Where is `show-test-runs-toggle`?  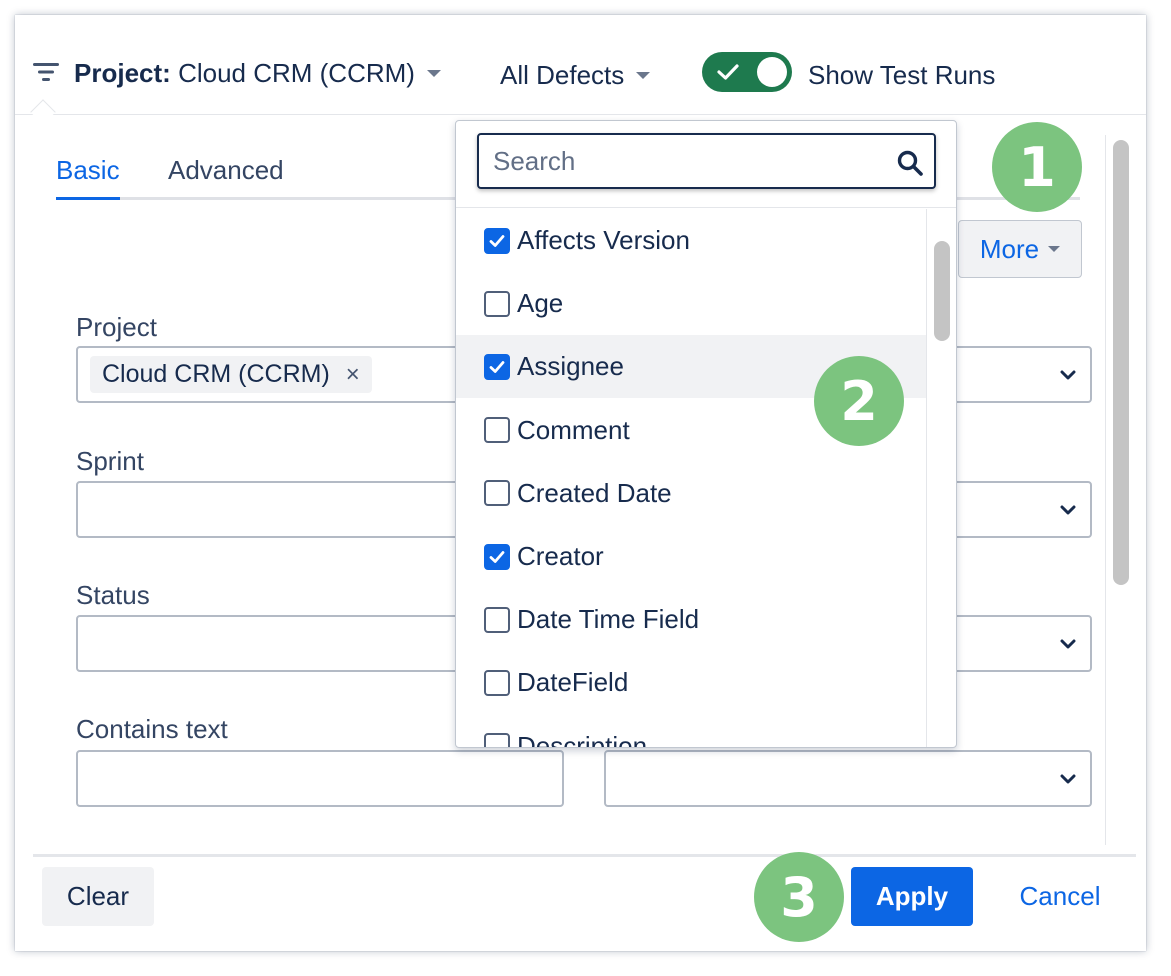
show-test-runs-toggle is located at coordinates (747, 72).